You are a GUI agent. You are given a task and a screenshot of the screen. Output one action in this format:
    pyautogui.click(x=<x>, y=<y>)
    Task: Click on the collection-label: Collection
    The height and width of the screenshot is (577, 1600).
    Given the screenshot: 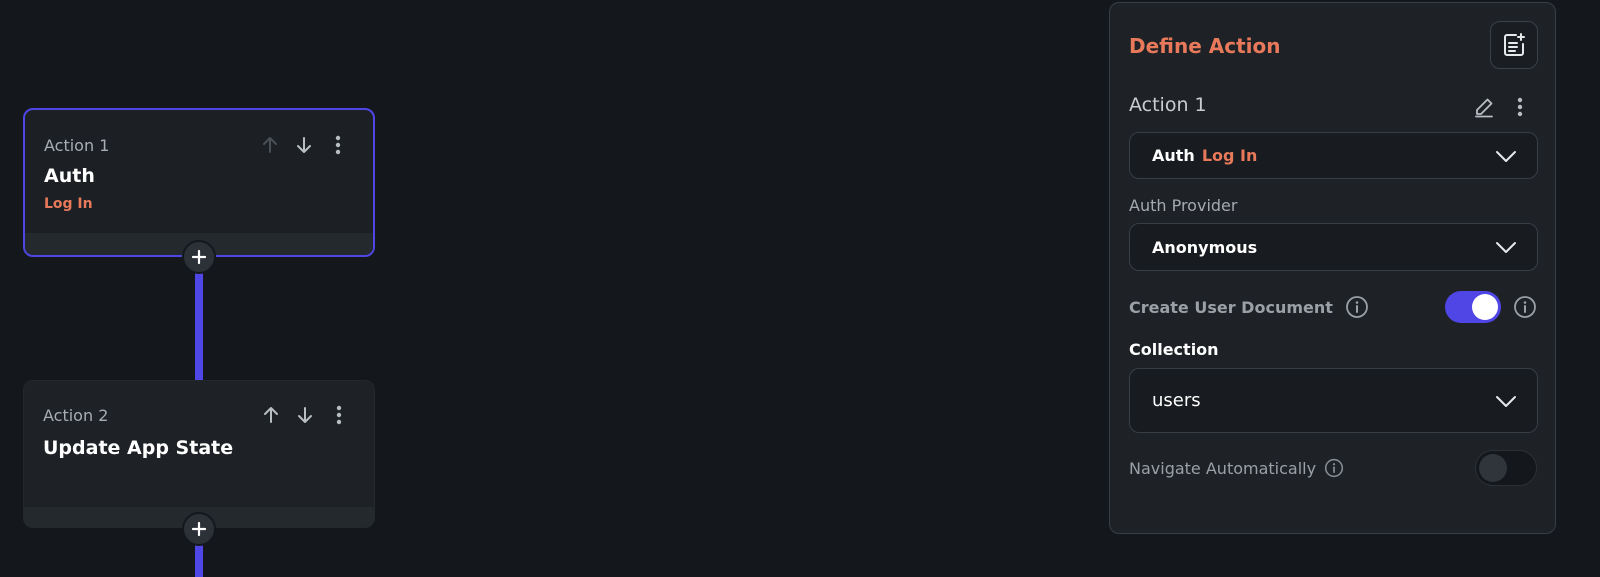 What is the action you would take?
    pyautogui.click(x=1174, y=349)
    